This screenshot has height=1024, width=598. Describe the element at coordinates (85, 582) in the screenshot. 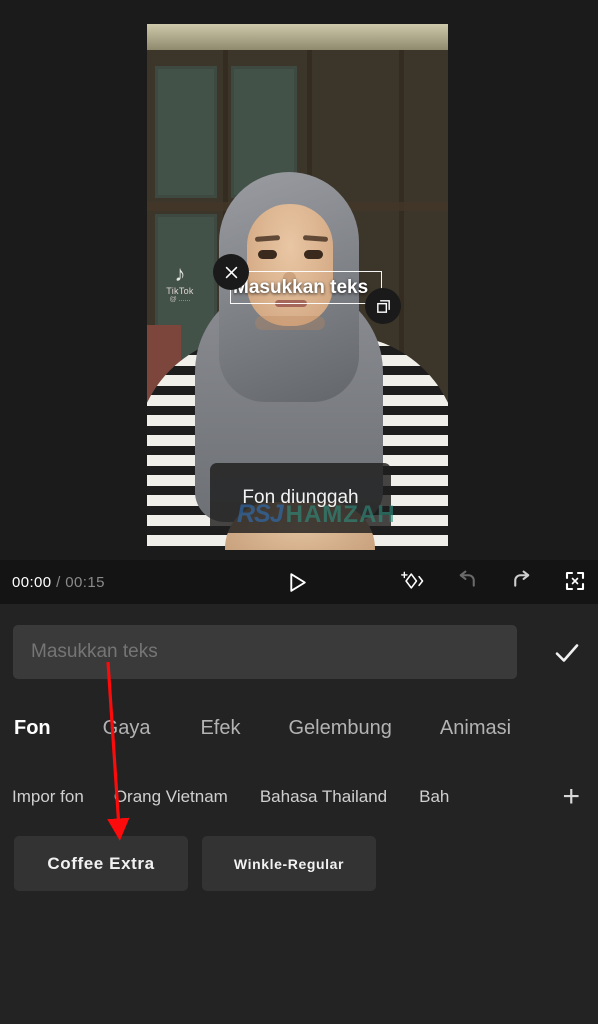

I see `total-time-label: 00:15` at that location.